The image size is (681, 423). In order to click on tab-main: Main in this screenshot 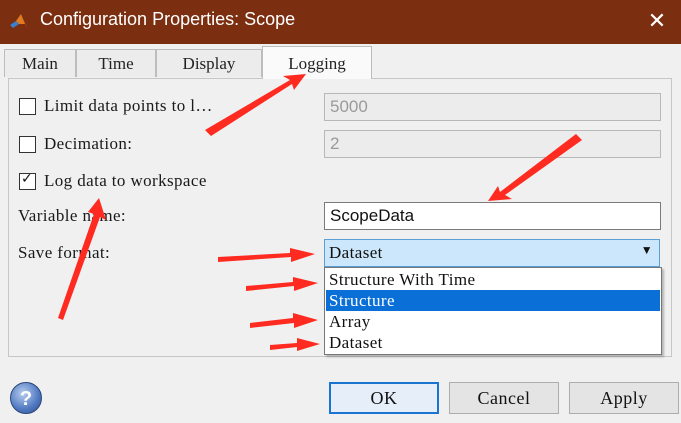, I will do `click(40, 63)`.